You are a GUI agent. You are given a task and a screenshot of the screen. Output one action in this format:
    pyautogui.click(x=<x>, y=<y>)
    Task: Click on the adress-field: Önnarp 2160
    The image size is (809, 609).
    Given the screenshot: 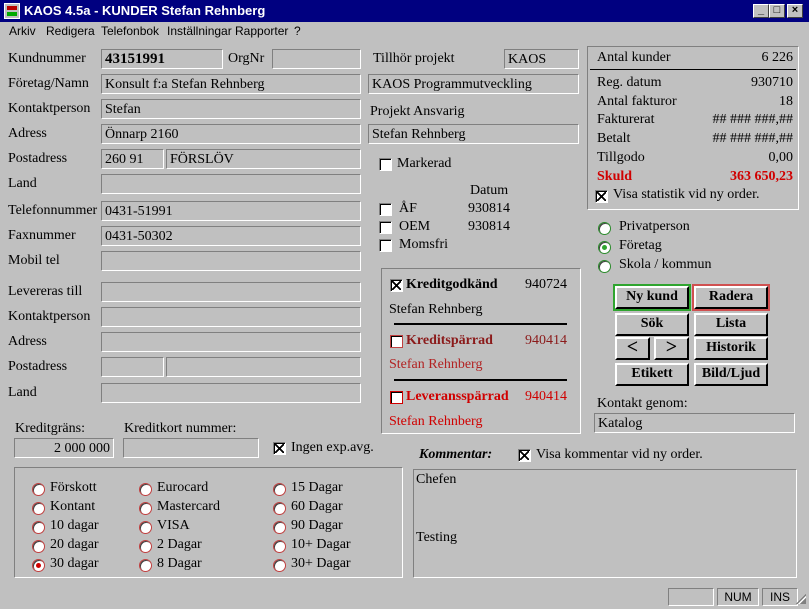 What is the action you would take?
    pyautogui.click(x=231, y=134)
    